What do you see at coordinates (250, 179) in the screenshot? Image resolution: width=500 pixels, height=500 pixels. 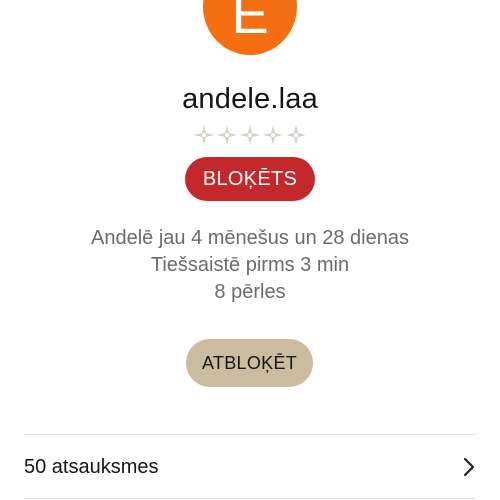 I see `blocked-status-badge: BLOĶĒTS` at bounding box center [250, 179].